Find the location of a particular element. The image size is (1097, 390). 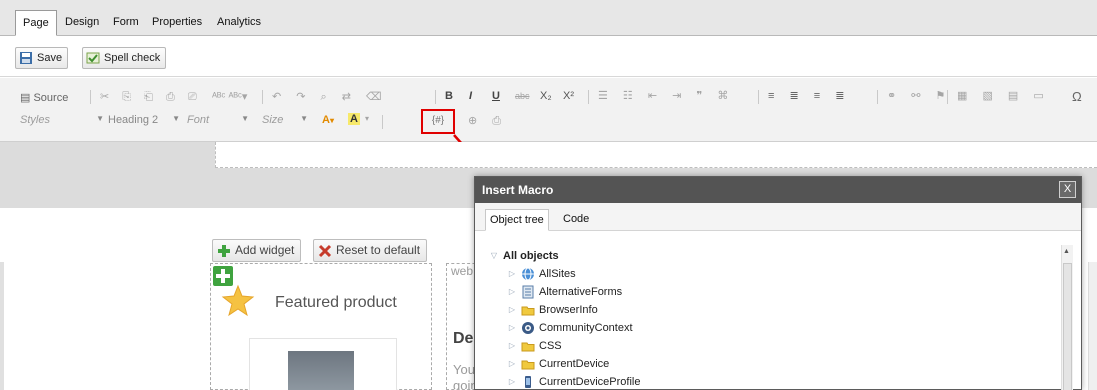

insert-macro-button: {#} is located at coordinates (438, 121).